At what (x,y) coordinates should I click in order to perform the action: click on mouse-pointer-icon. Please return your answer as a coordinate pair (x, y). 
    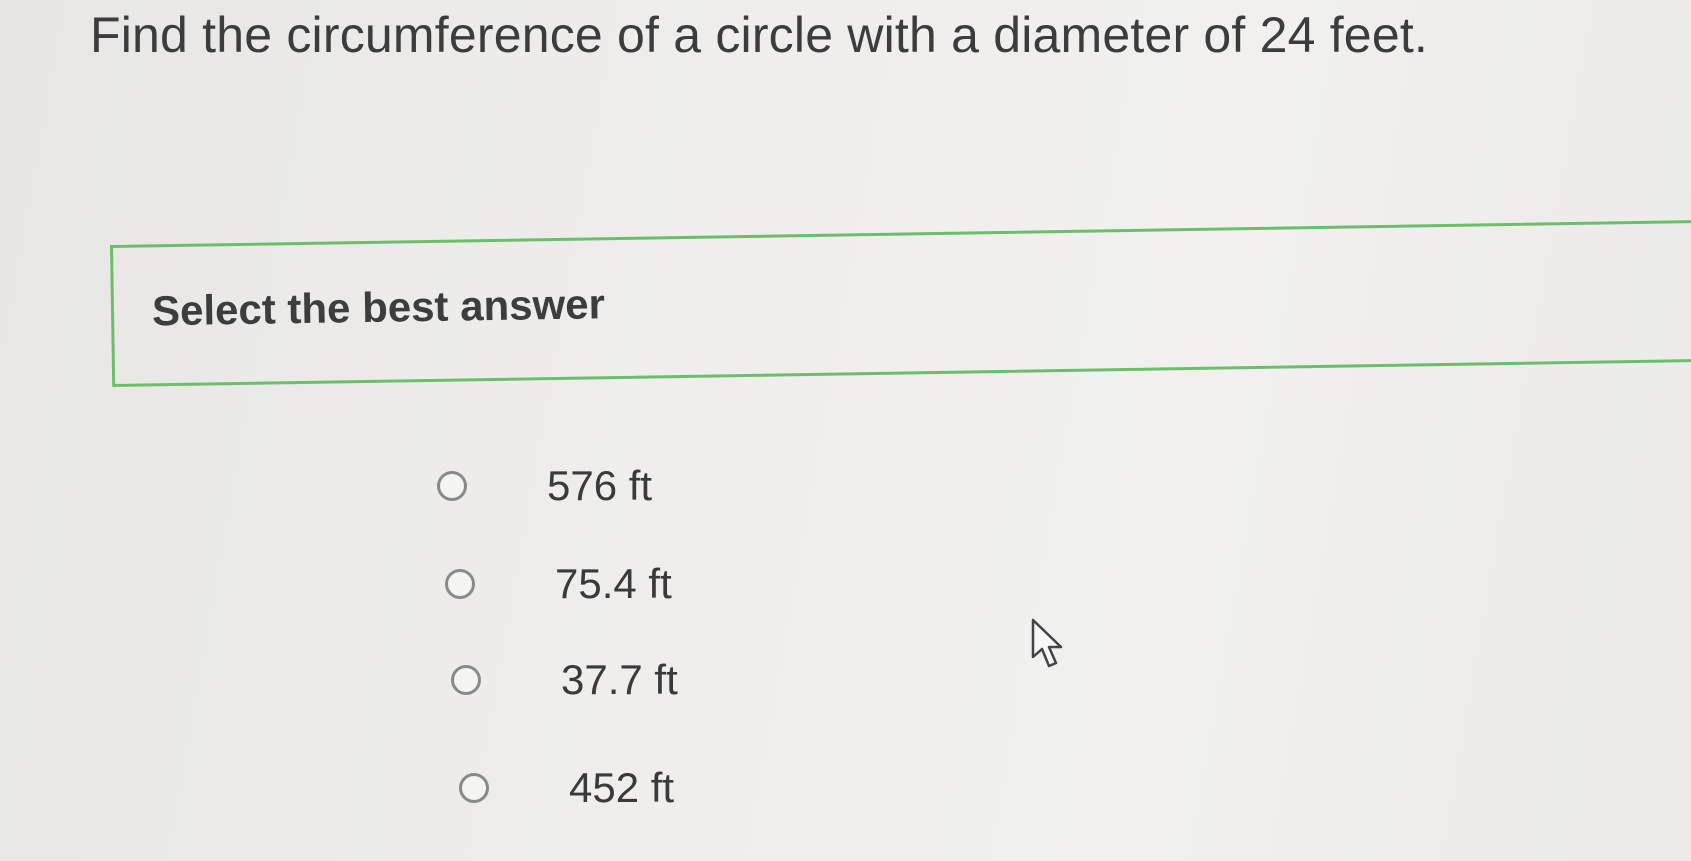
    Looking at the image, I should click on (1047, 643).